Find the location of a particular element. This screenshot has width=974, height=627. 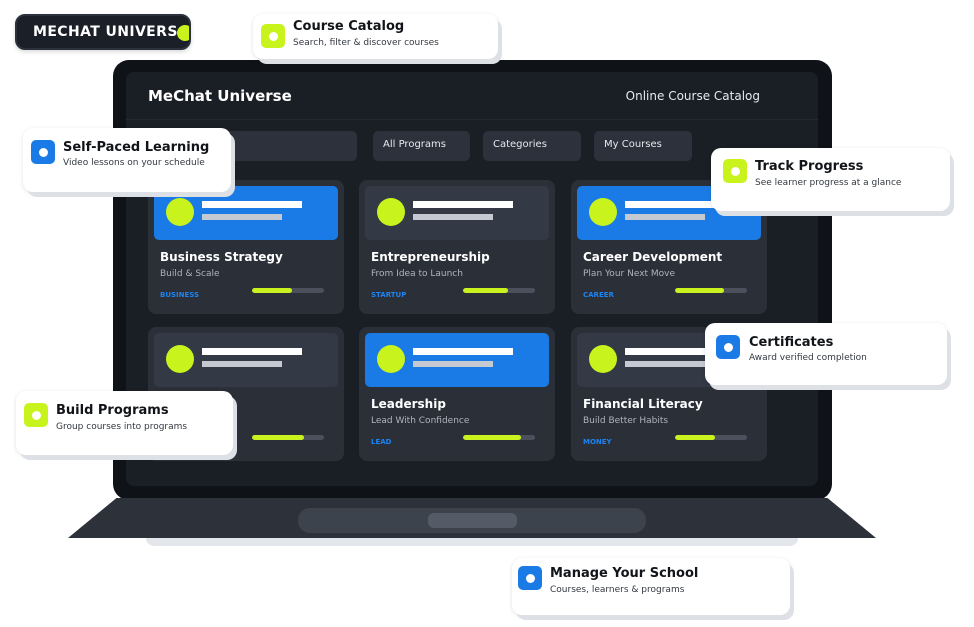

callout-desc: Search, filter & discover courses is located at coordinates (366, 43).